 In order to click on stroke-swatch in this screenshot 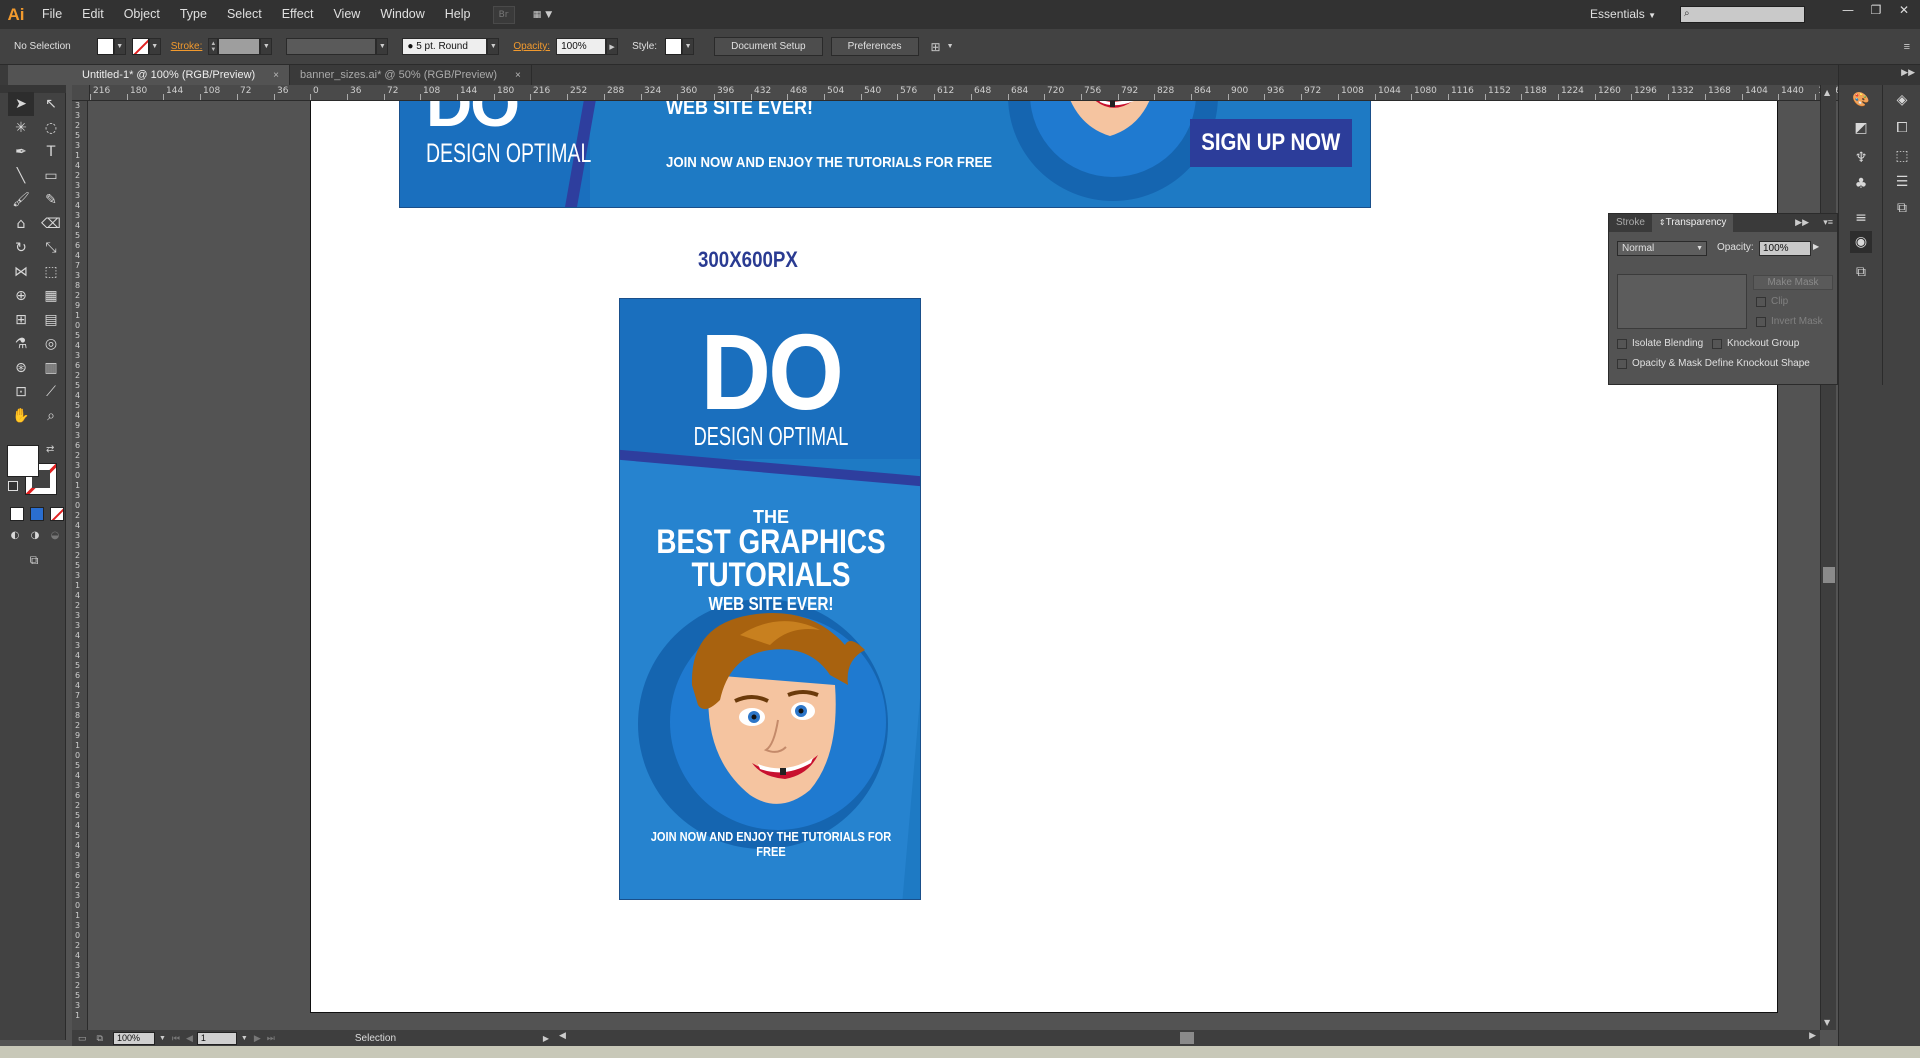, I will do `click(140, 46)`.